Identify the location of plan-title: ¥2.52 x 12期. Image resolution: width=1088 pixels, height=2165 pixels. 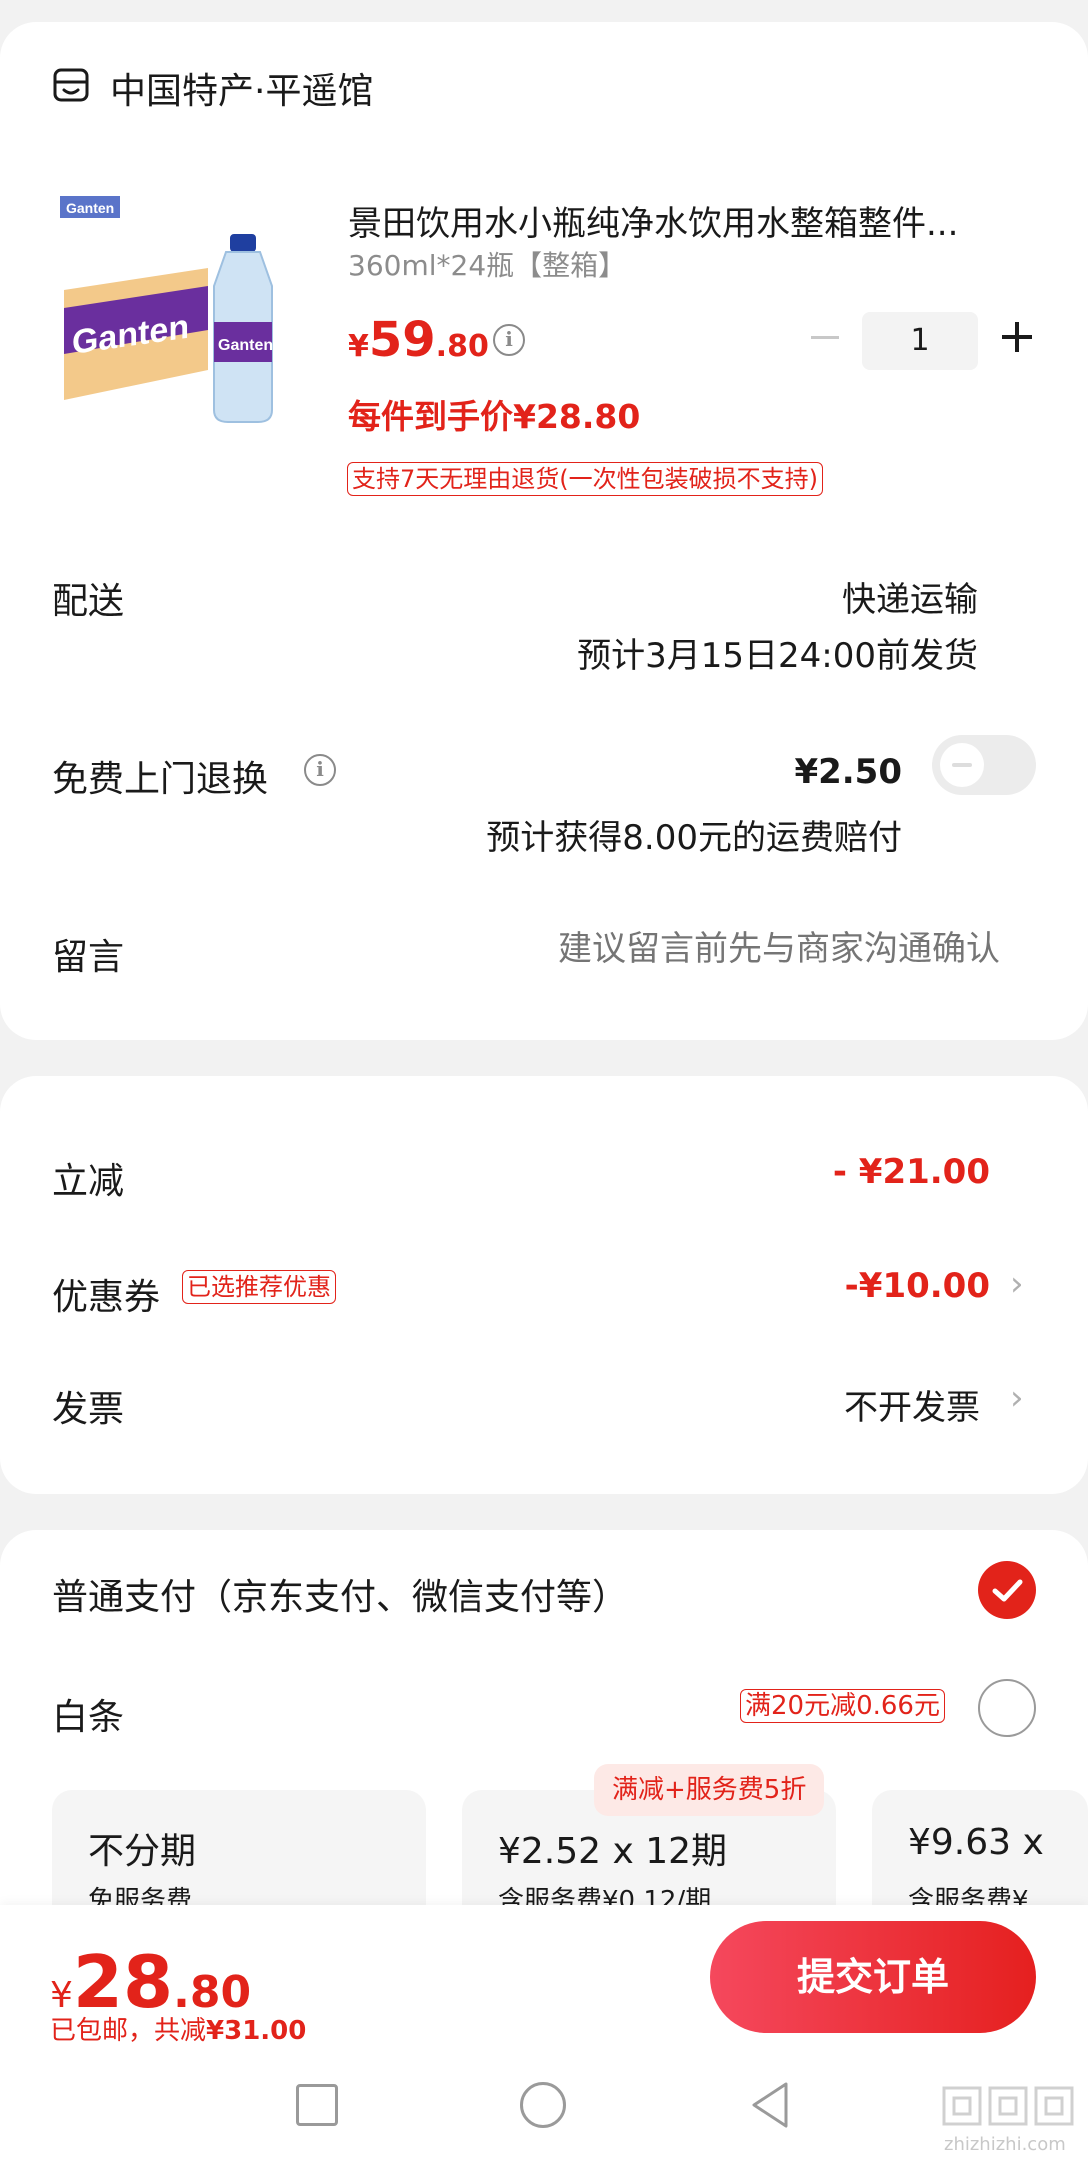
(613, 1851).